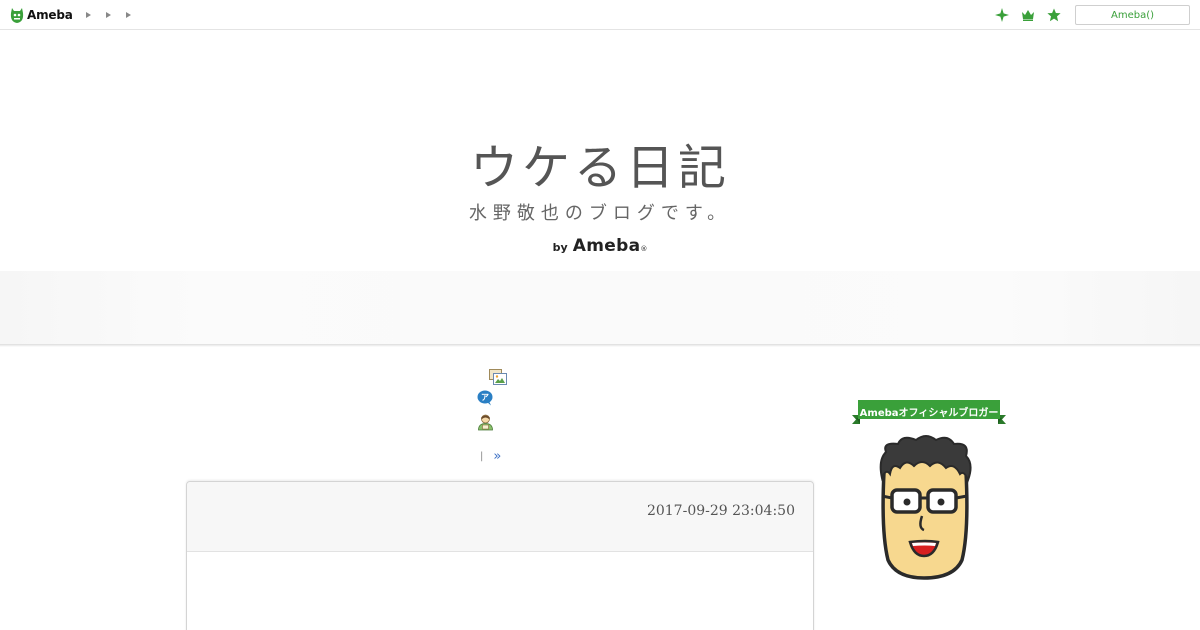 Image resolution: width=1200 pixels, height=630 pixels. What do you see at coordinates (644, 249) in the screenshot?
I see `brand-mark: ®` at bounding box center [644, 249].